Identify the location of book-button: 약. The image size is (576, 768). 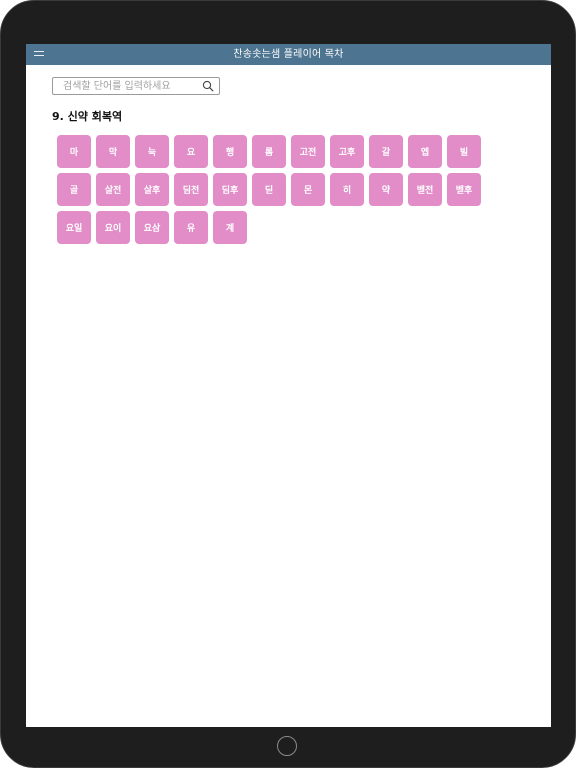
(386, 189).